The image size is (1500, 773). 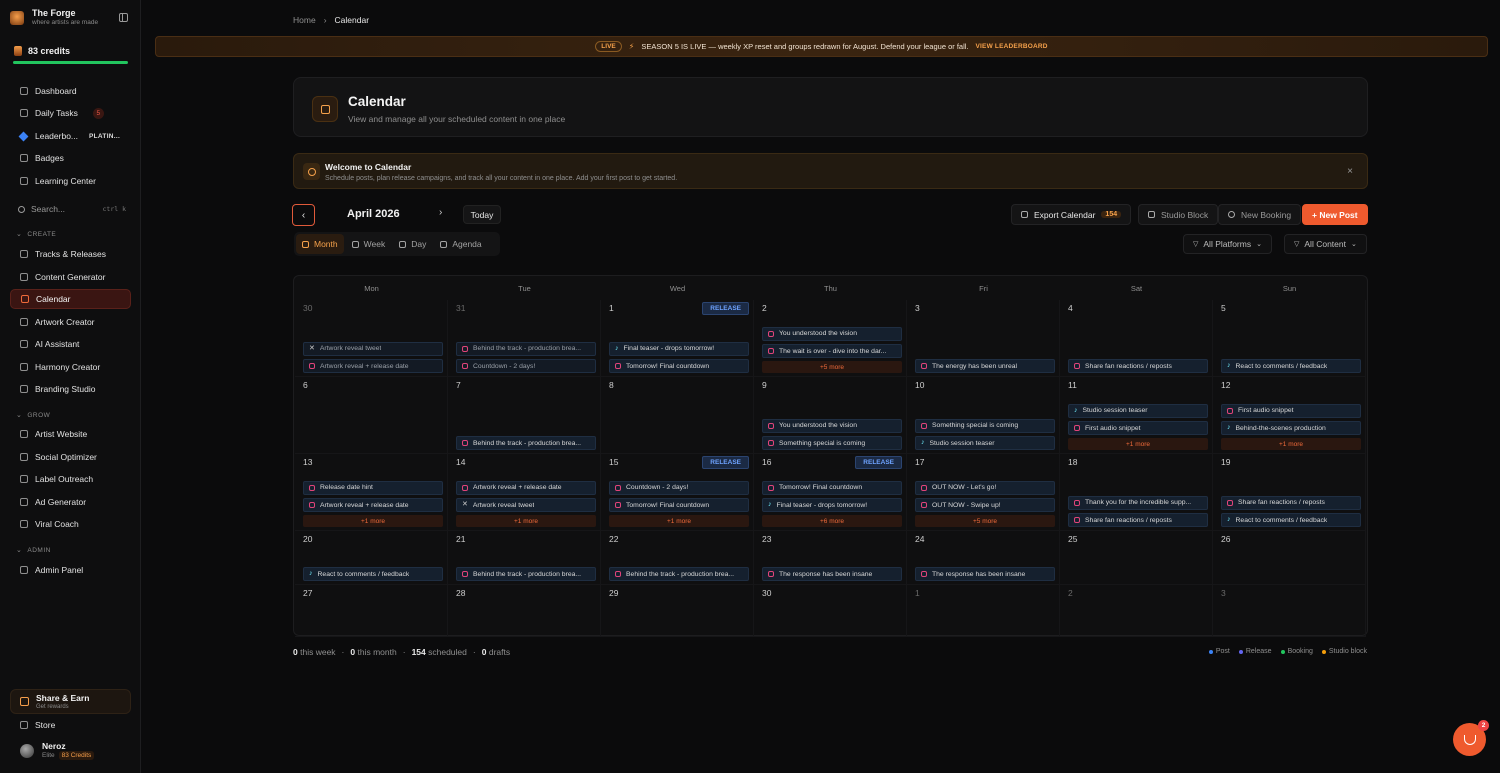 I want to click on sidebar-item-learning-center: Learning Center, so click(x=70, y=181).